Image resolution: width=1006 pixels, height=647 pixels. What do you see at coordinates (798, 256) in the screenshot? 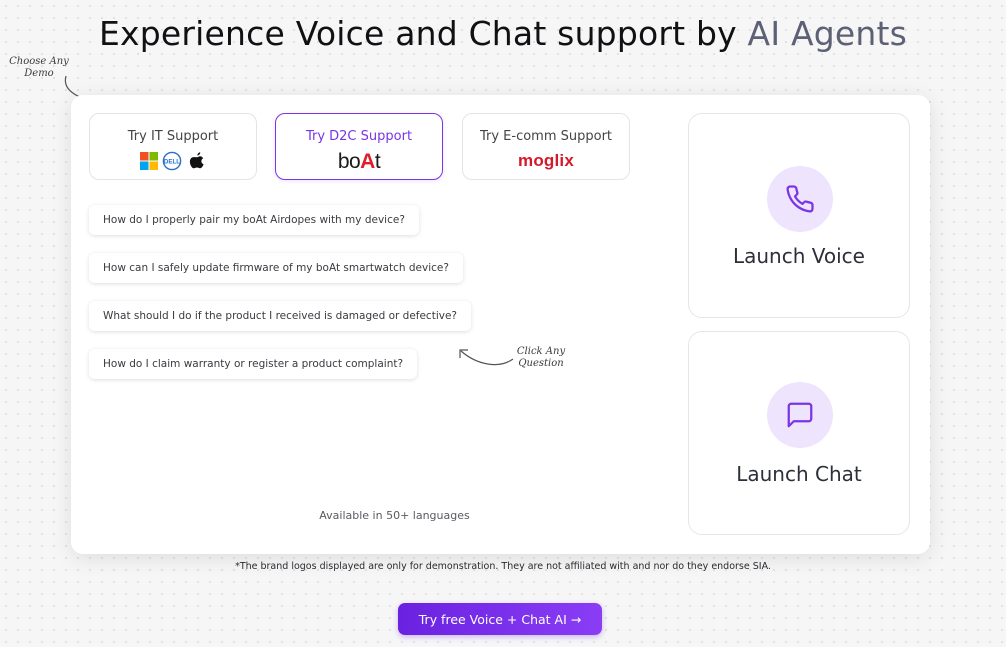
I see `launch-voice-label: Launch Voice` at bounding box center [798, 256].